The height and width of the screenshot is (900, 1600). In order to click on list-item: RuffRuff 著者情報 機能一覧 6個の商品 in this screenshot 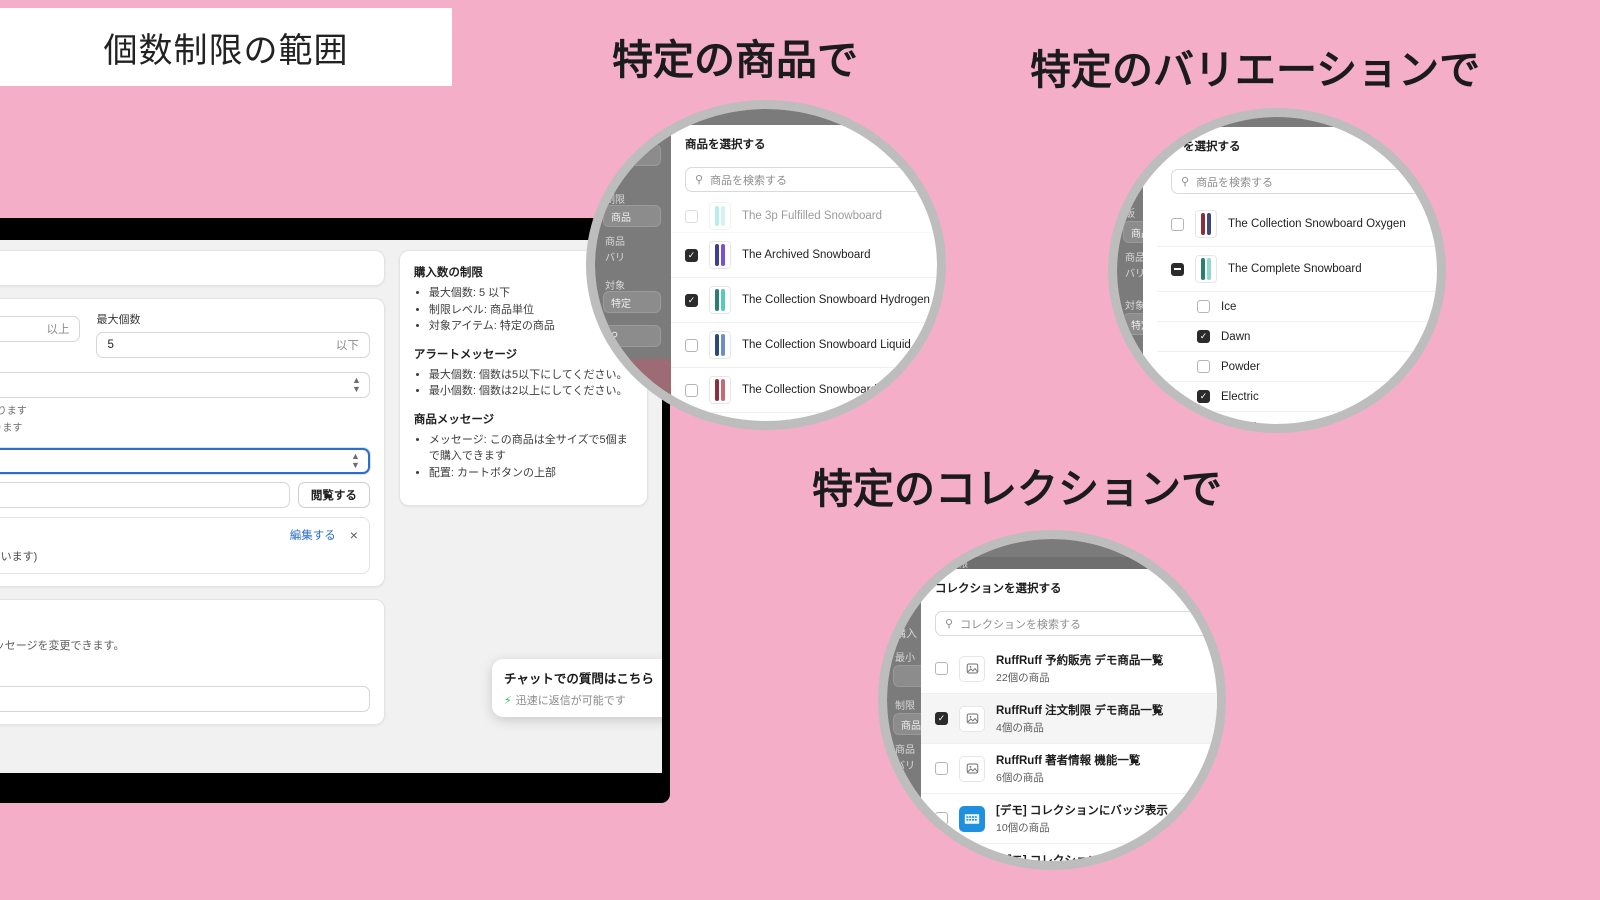, I will do `click(1069, 769)`.